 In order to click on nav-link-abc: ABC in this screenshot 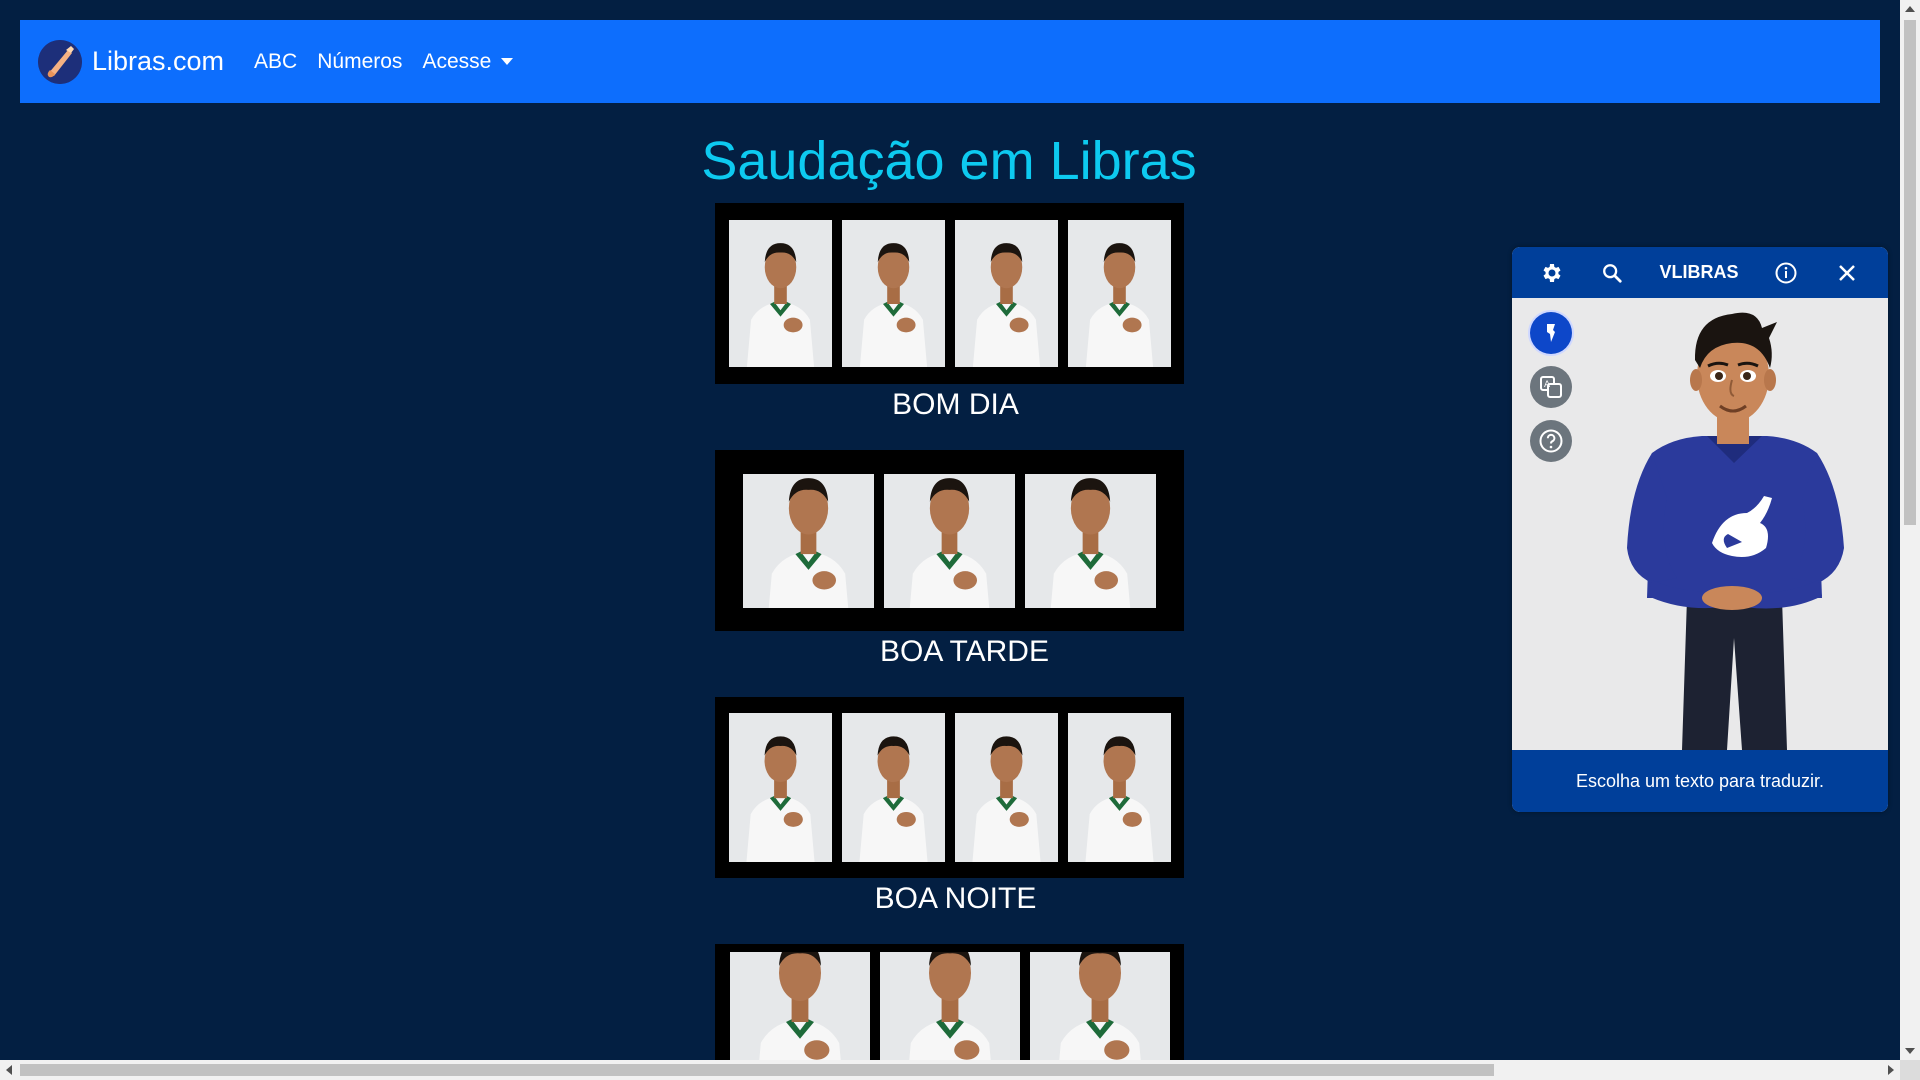, I will do `click(275, 62)`.